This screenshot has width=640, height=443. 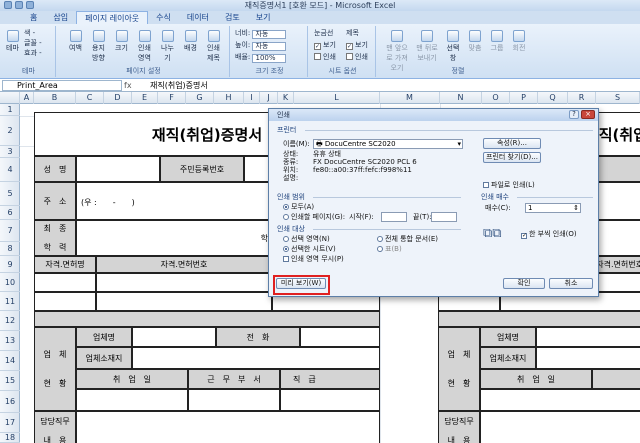 I want to click on phone-label: 전 화, so click(x=258, y=337).